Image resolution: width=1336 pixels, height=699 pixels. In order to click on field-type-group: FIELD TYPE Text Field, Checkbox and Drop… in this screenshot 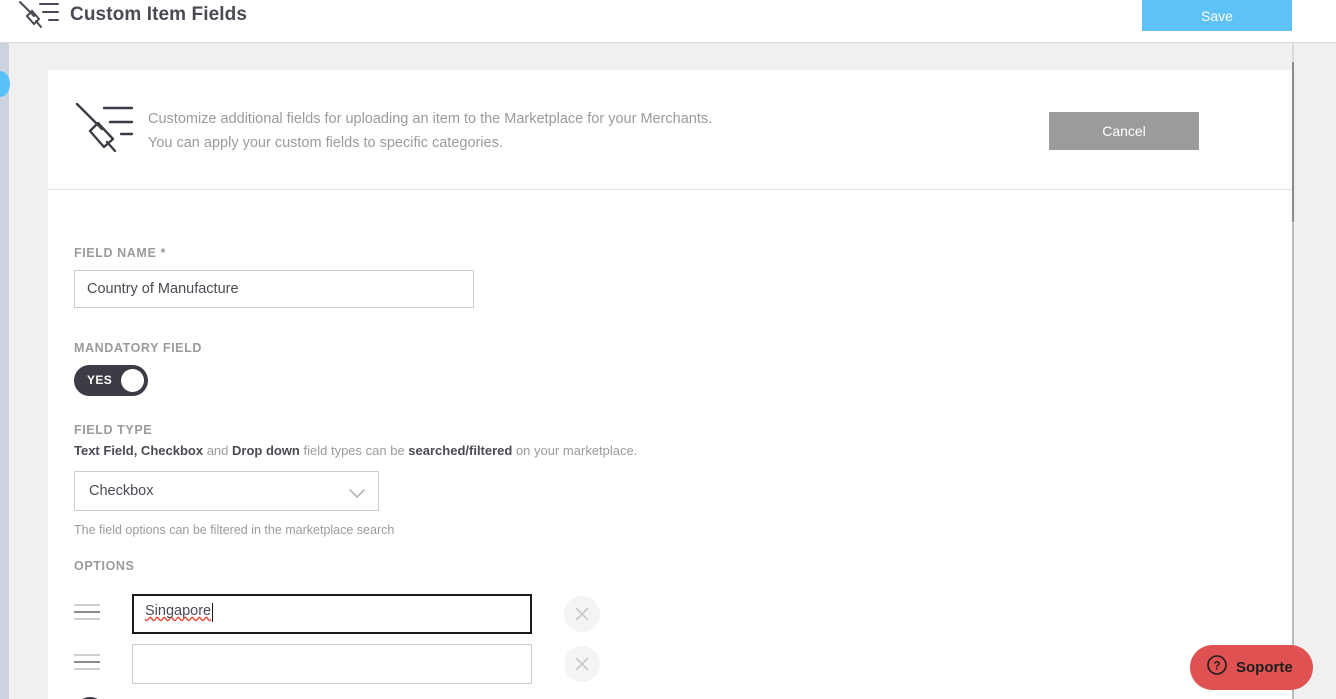, I will do `click(355, 480)`.